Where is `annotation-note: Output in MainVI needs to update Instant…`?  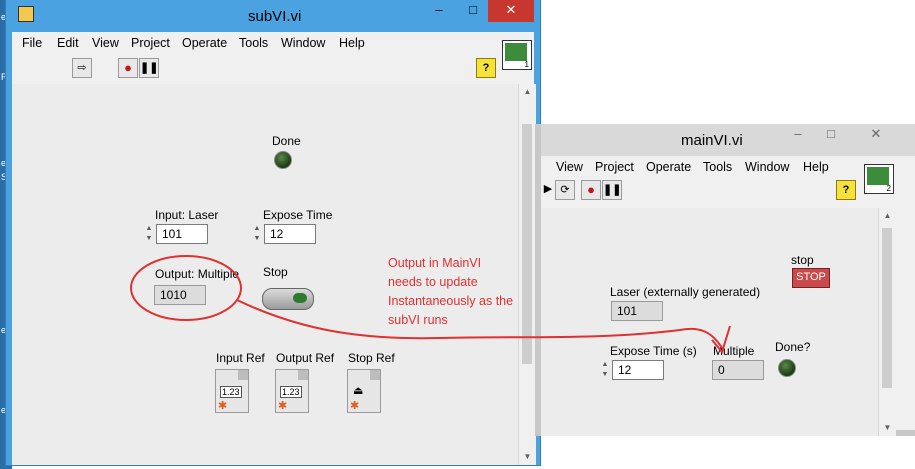 annotation-note: Output in MainVI needs to update Instant… is located at coordinates (451, 291).